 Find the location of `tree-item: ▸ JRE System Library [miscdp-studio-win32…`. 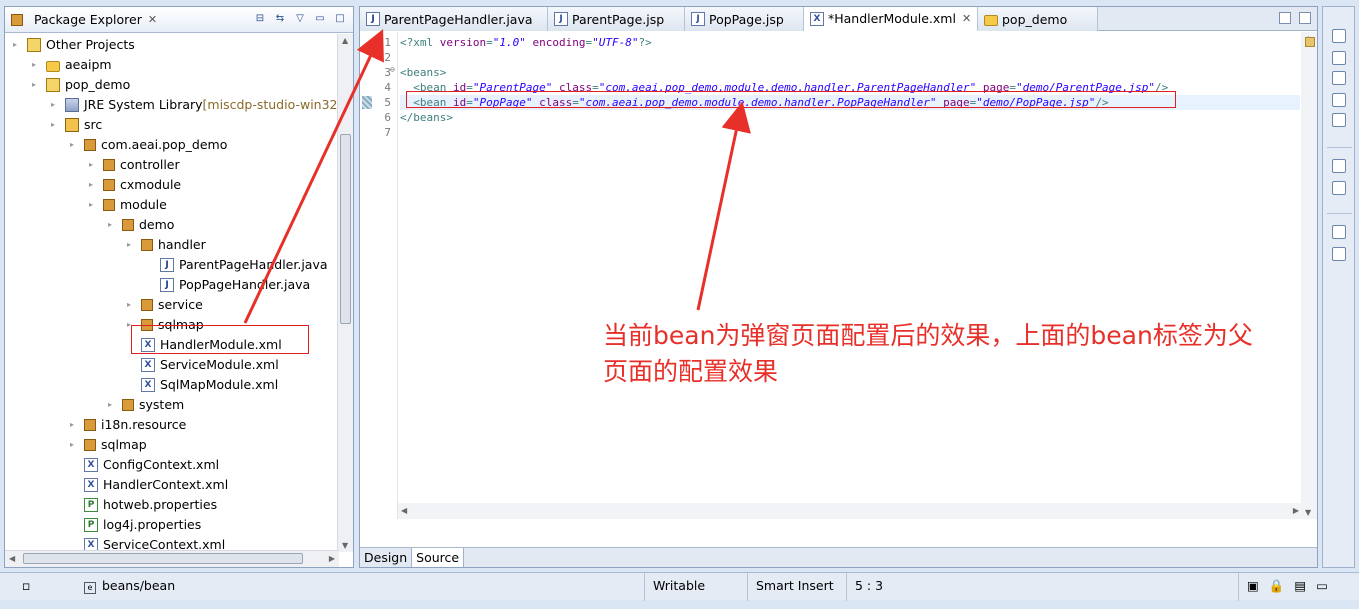

tree-item: ▸ JRE System Library [miscdp-studio-win32… is located at coordinates (195, 105).